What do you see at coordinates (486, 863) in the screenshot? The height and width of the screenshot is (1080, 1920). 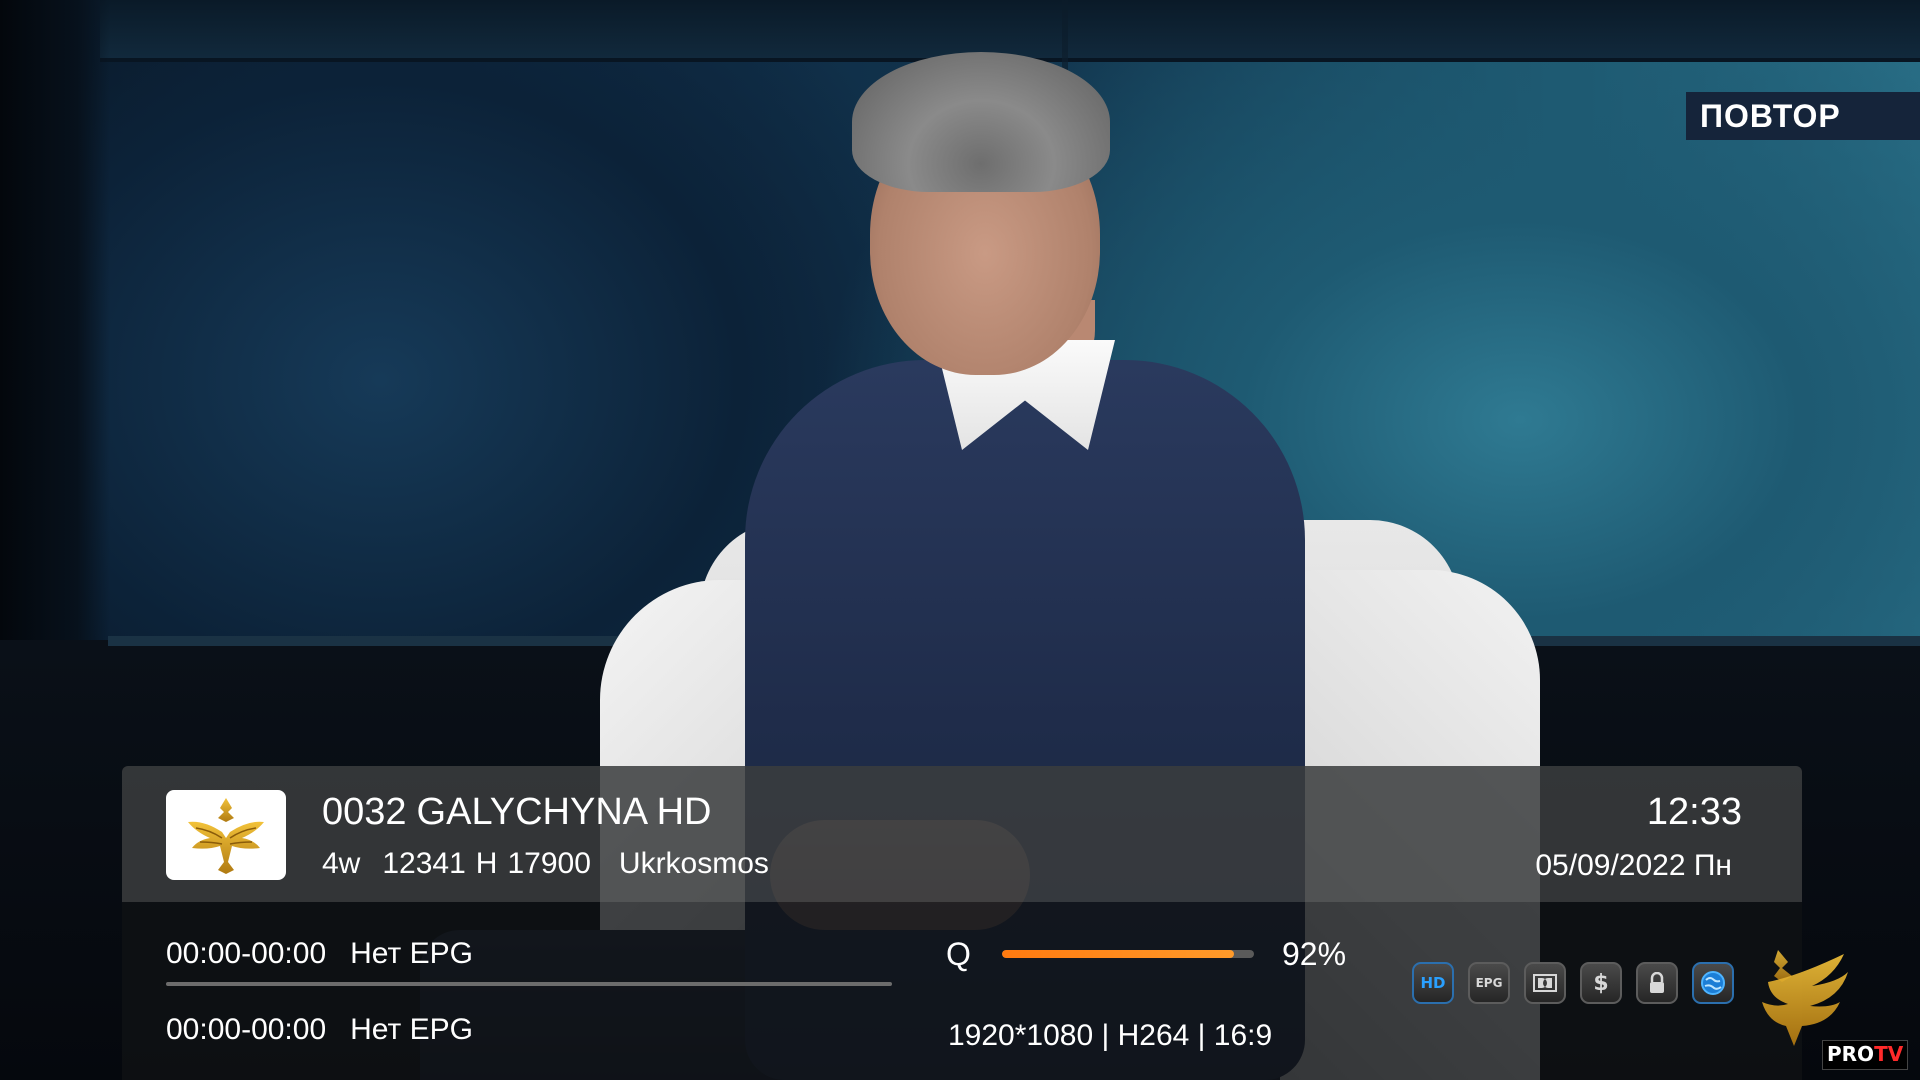 I see `transponder-polarization: H` at bounding box center [486, 863].